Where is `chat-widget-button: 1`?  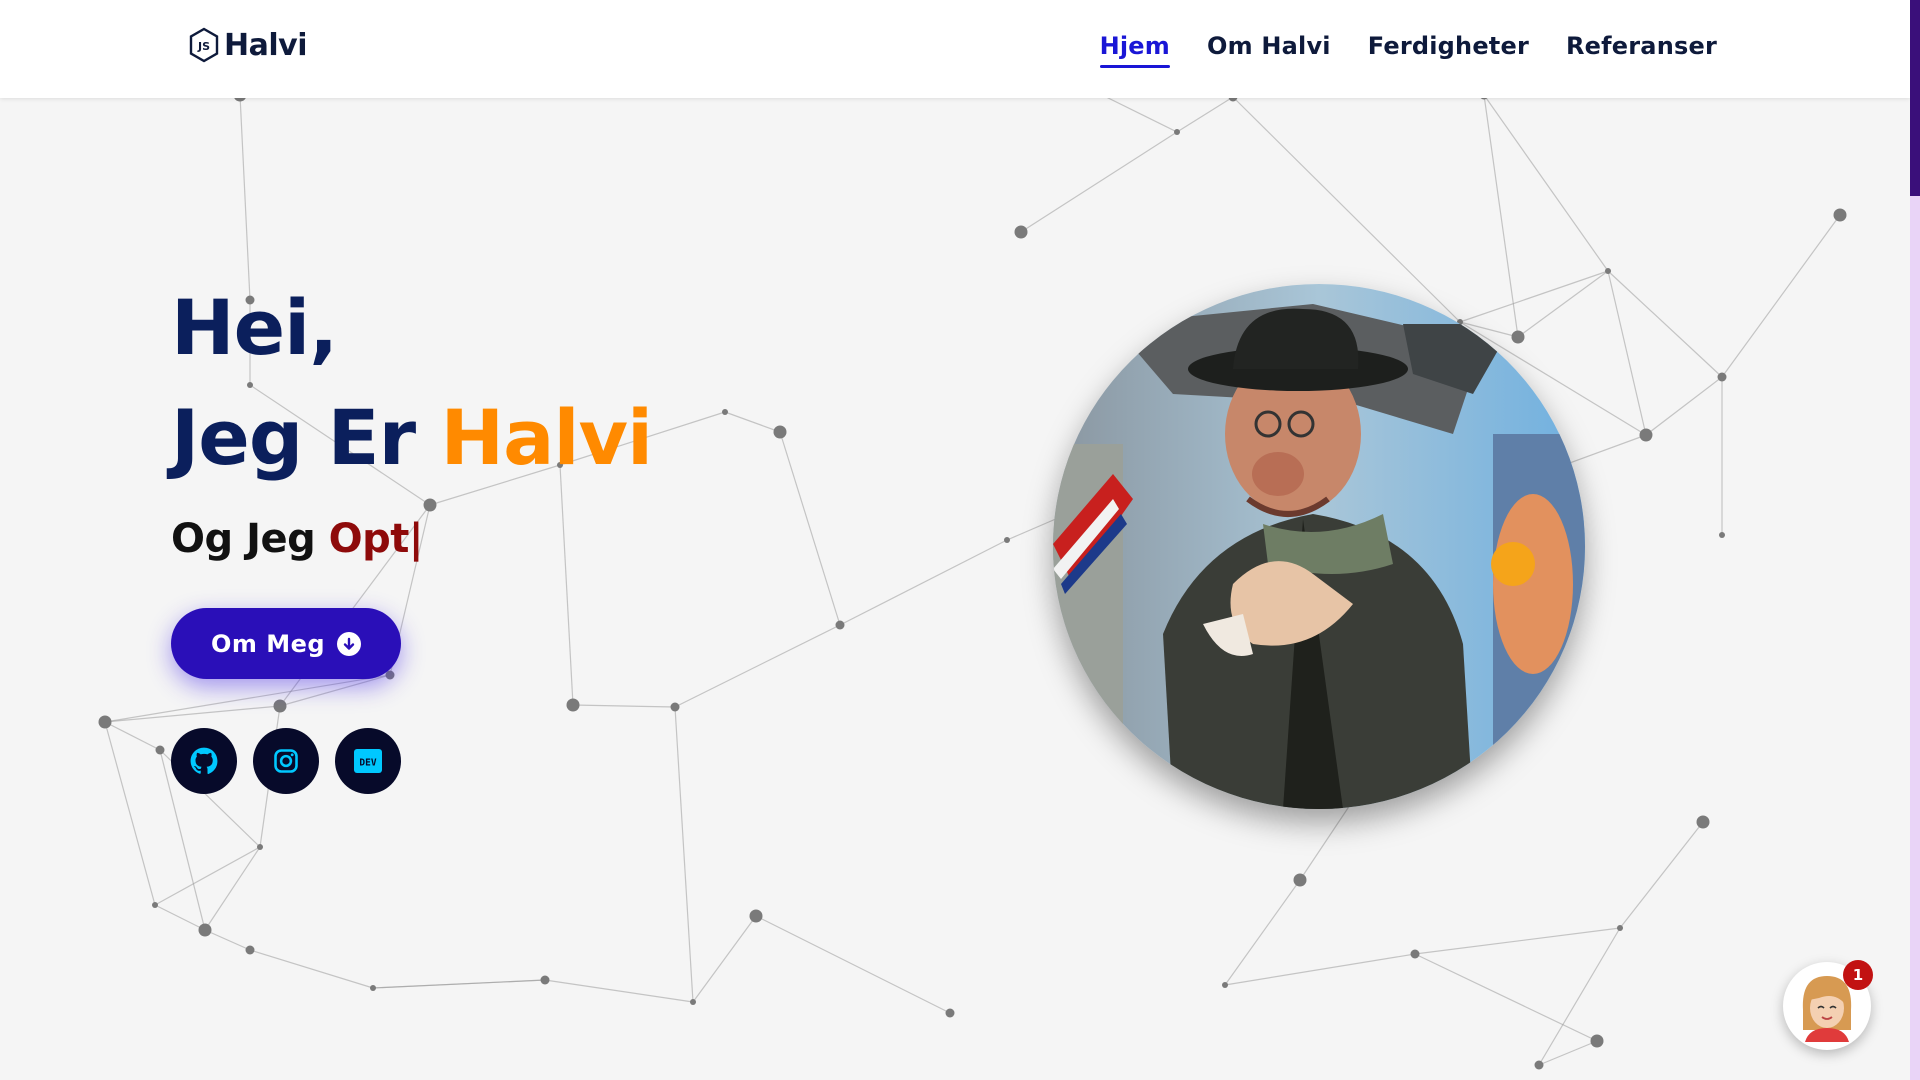 chat-widget-button: 1 is located at coordinates (1828, 1005).